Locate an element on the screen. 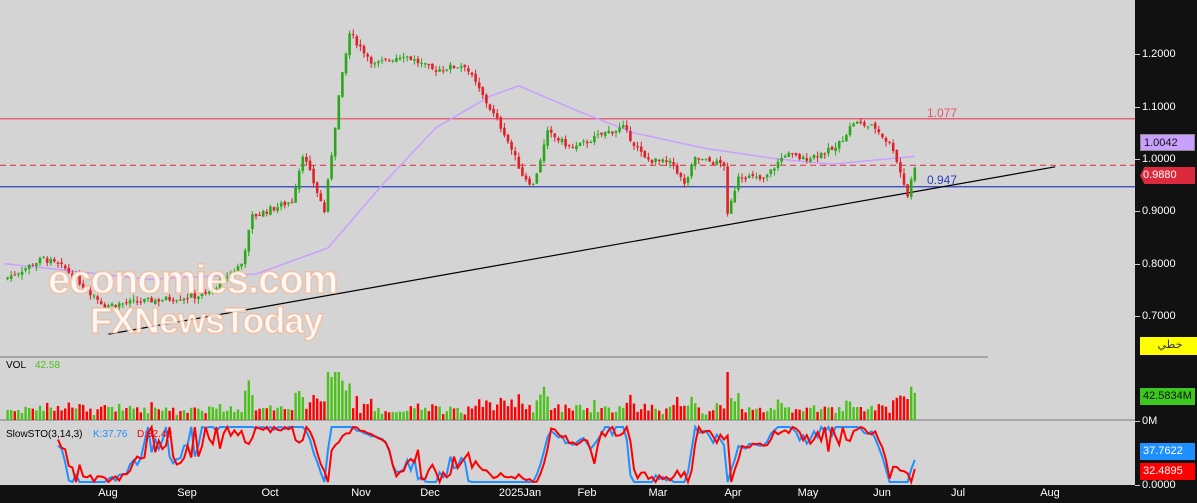 Image resolution: width=1197 pixels, height=503 pixels. chart-type-button: خطي is located at coordinates (1168, 346).